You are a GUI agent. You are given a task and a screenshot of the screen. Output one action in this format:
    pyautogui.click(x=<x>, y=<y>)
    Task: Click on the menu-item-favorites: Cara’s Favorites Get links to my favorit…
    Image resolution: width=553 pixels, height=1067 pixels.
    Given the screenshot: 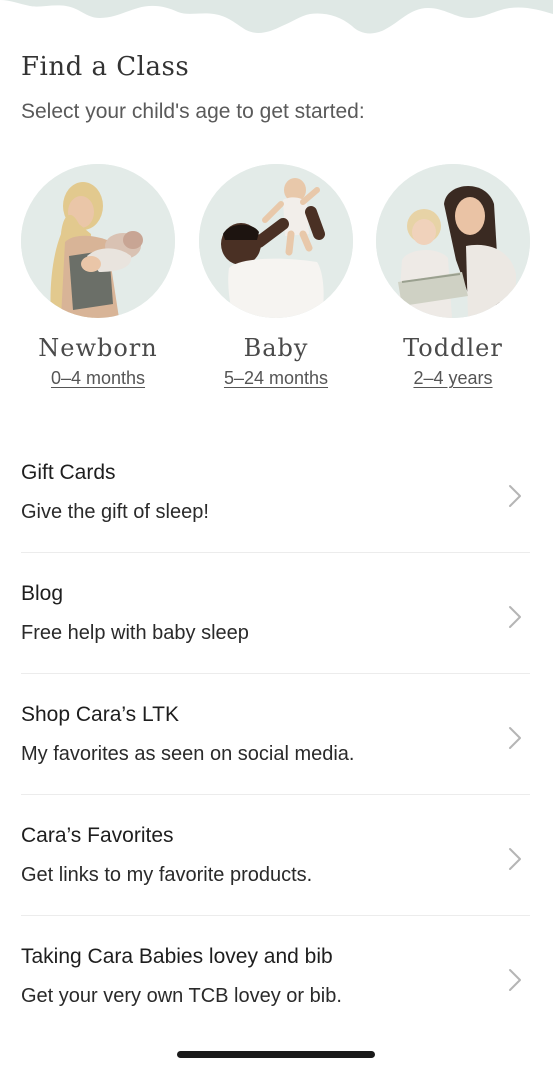 What is the action you would take?
    pyautogui.click(x=275, y=855)
    